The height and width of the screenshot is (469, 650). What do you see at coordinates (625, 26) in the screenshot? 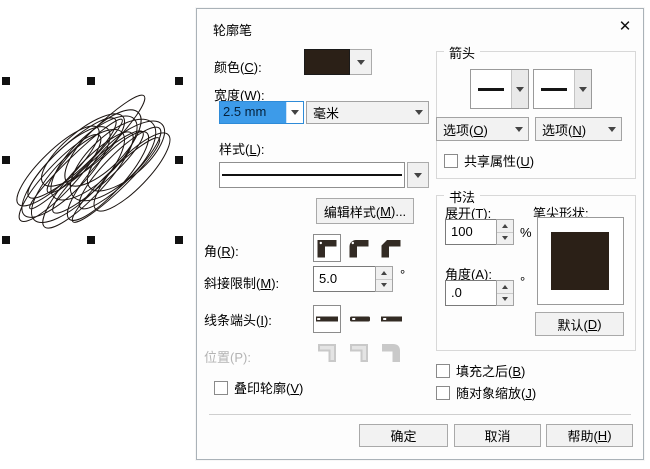
I see `close-icon: ✕` at bounding box center [625, 26].